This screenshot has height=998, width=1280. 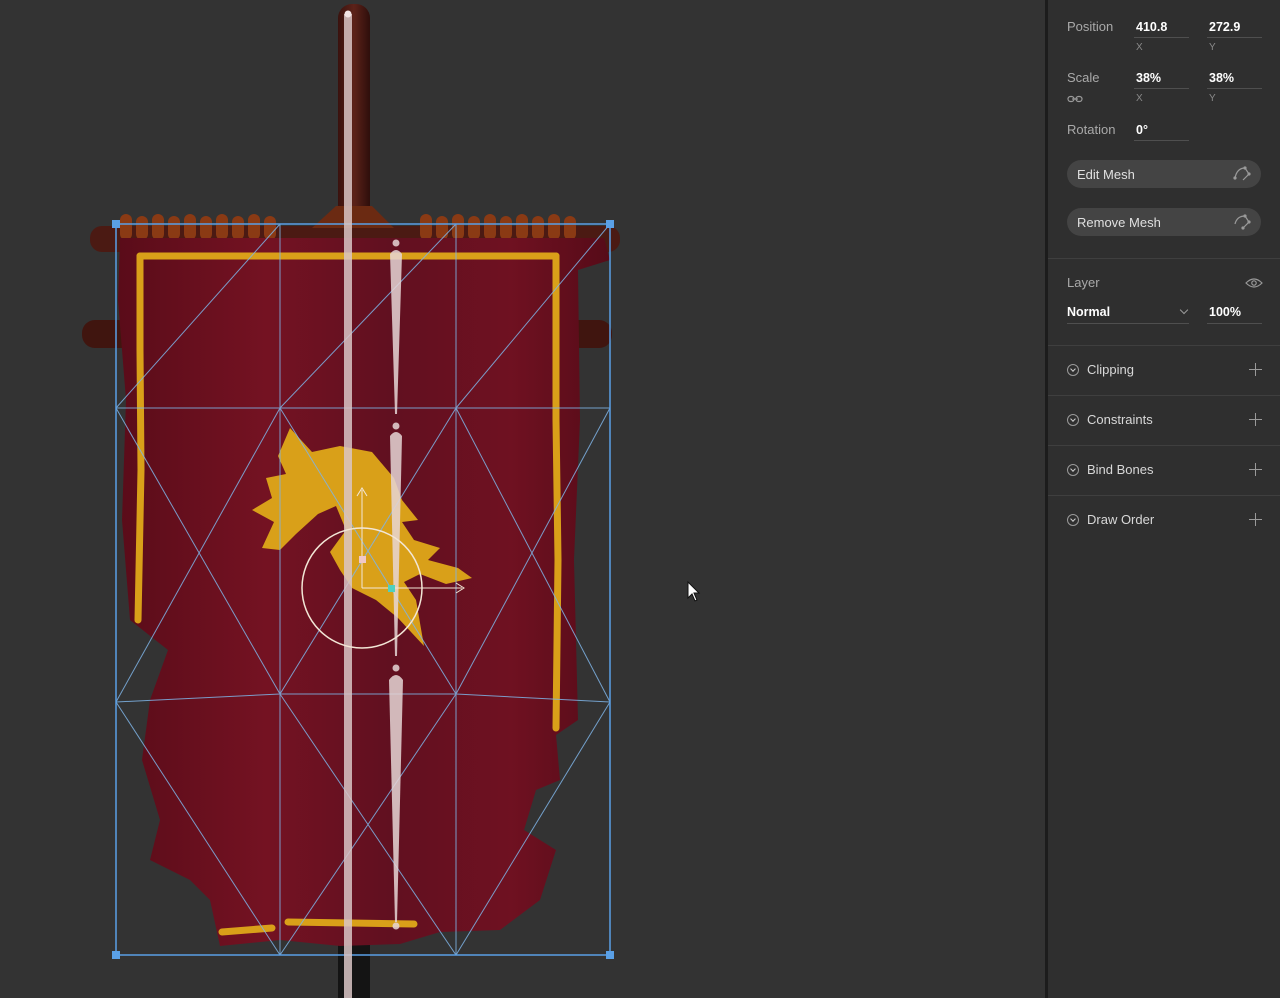 What do you see at coordinates (348, 504) in the screenshot?
I see `root-bone` at bounding box center [348, 504].